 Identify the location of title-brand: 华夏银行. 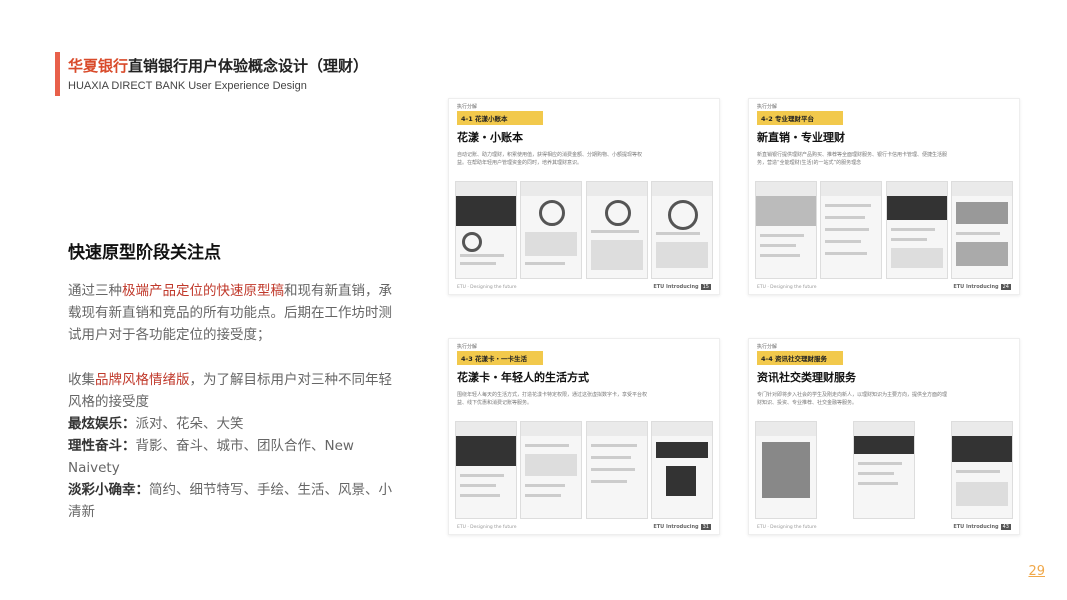
(98, 66).